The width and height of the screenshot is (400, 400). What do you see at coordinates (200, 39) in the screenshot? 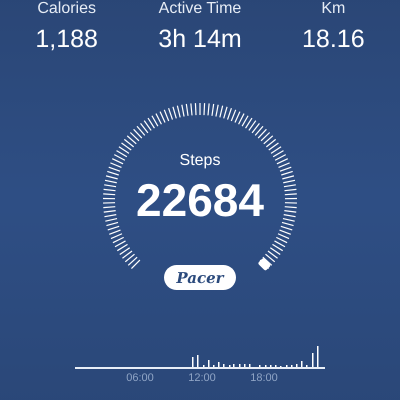
I see `stat-value: 3h 14m` at bounding box center [200, 39].